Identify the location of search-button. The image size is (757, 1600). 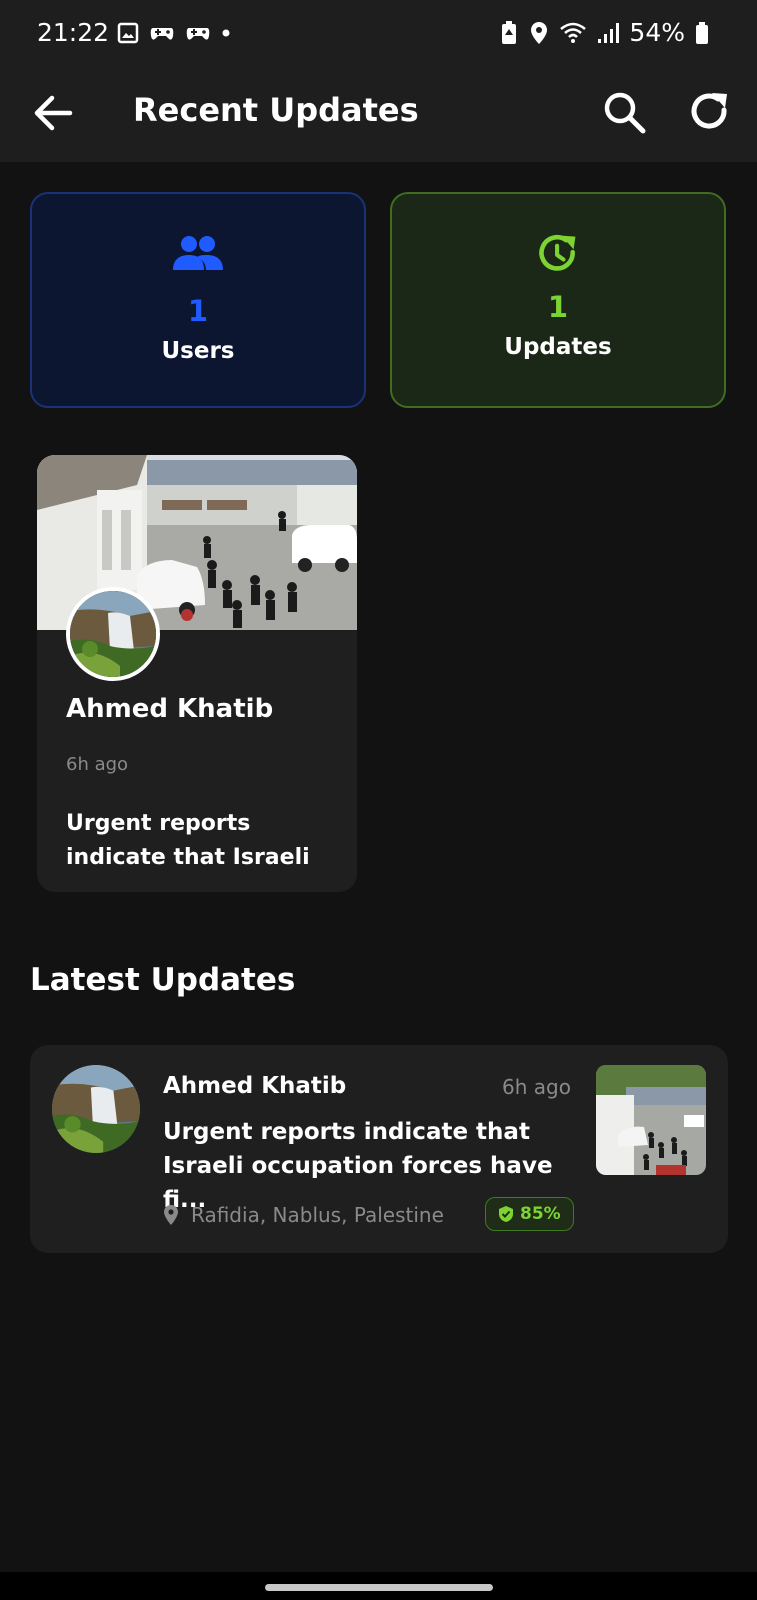
(624, 112).